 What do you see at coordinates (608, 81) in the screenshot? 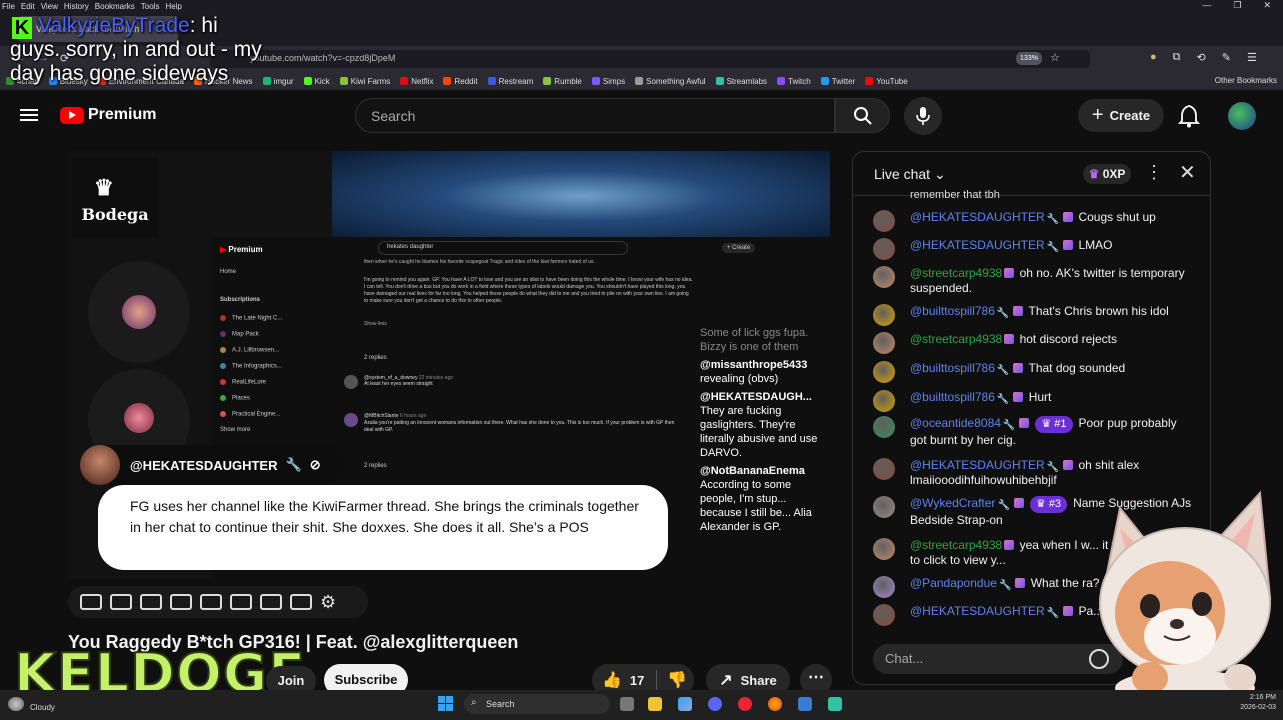
I see `bookmark-item: Simps` at bounding box center [608, 81].